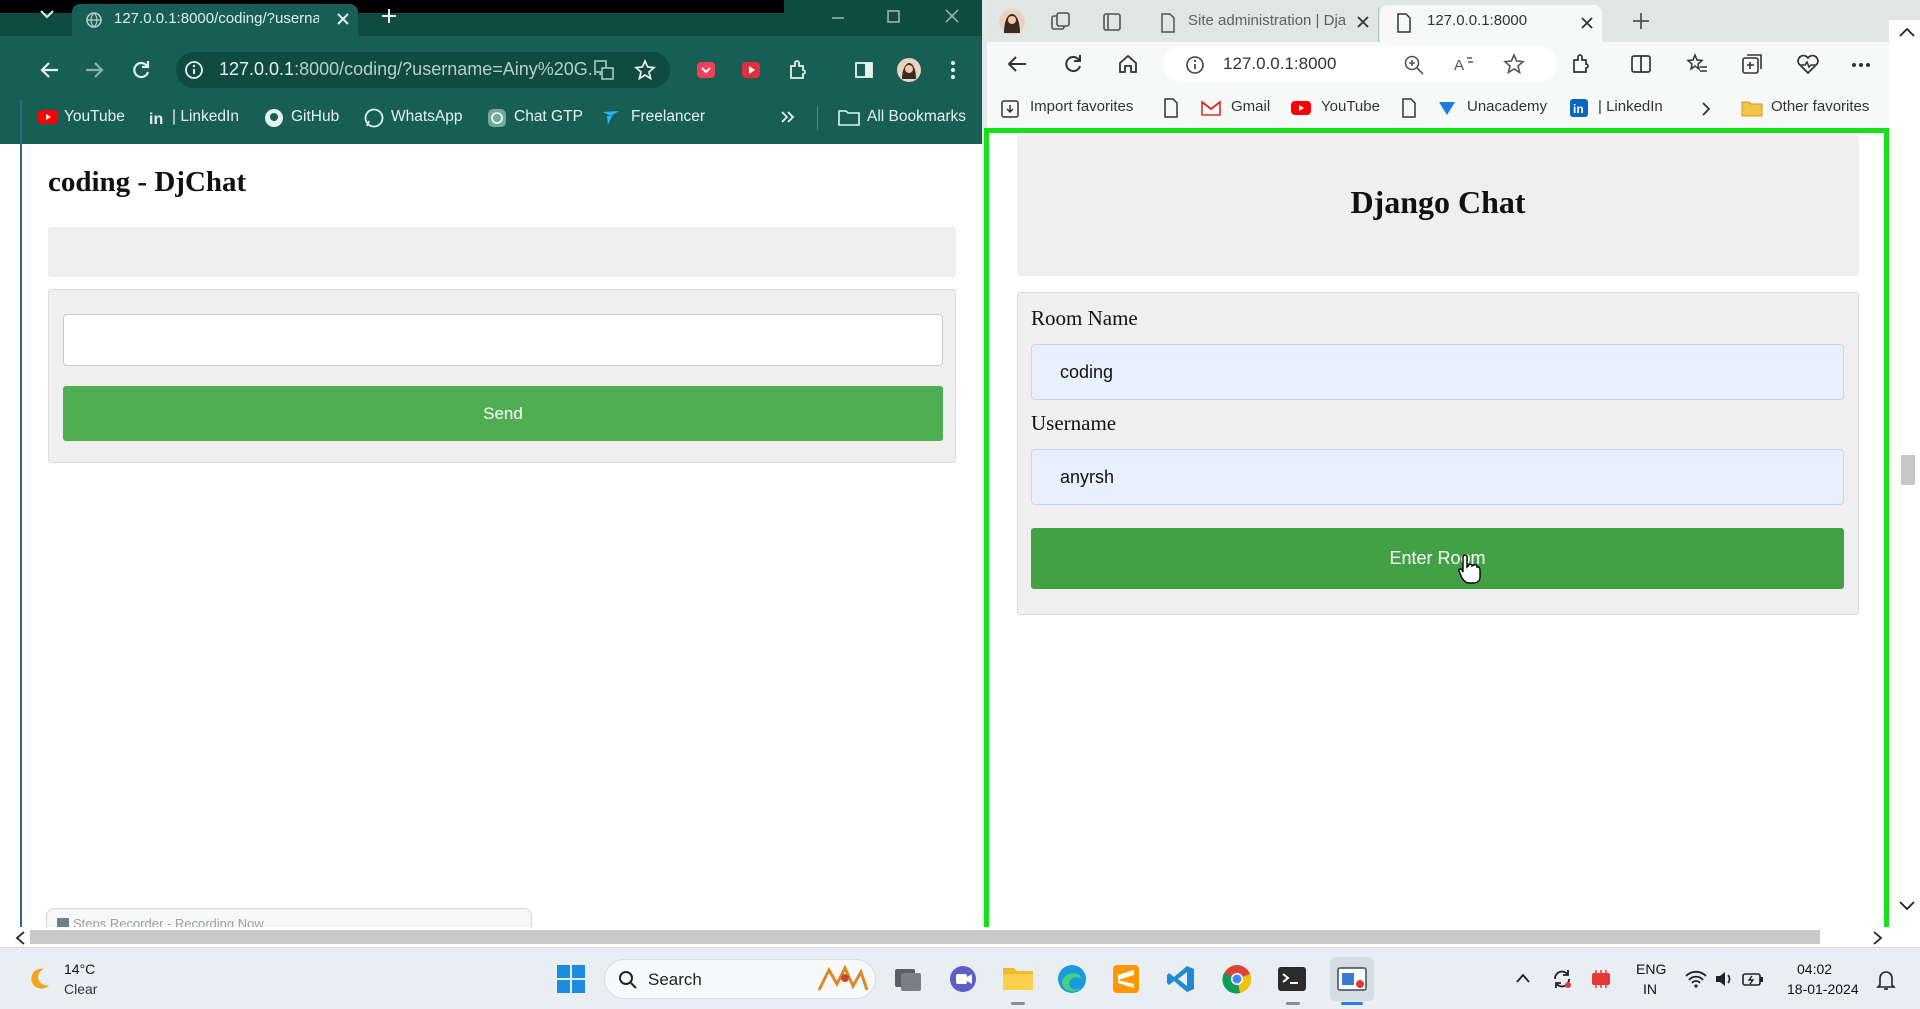 This screenshot has height=1009, width=1920. What do you see at coordinates (427, 117) in the screenshot?
I see `bookmark-whatsapp: WhatsApp` at bounding box center [427, 117].